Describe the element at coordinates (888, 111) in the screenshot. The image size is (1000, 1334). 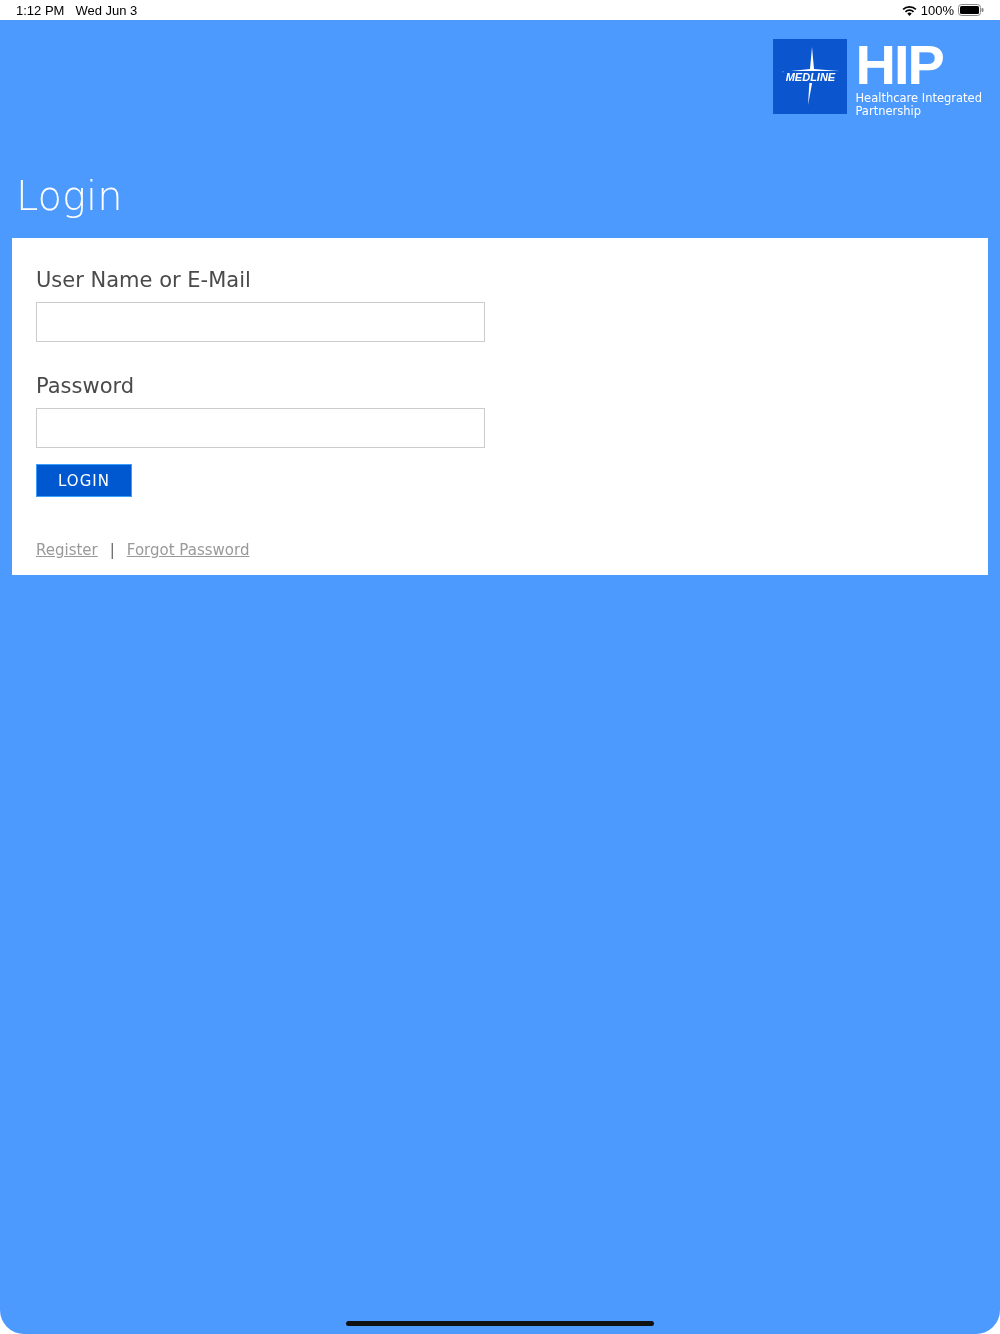
I see `logo-subtitle: Partnership` at that location.